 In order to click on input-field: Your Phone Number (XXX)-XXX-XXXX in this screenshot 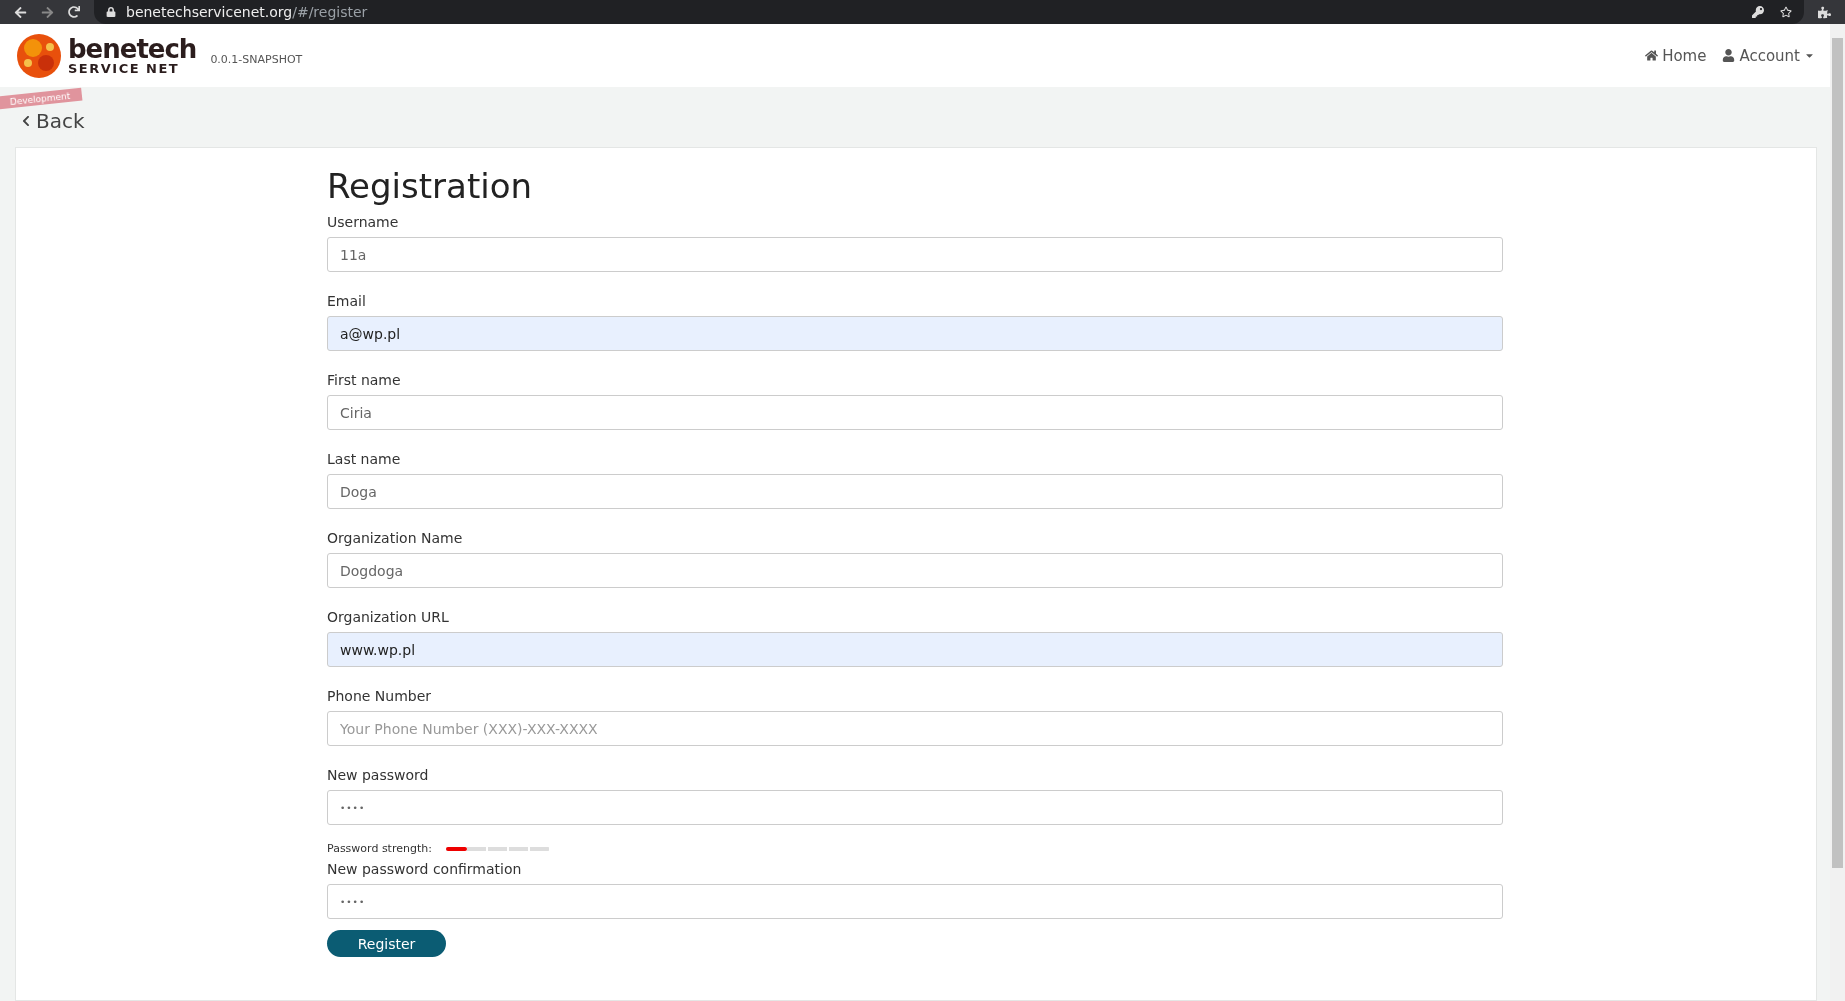, I will do `click(915, 728)`.